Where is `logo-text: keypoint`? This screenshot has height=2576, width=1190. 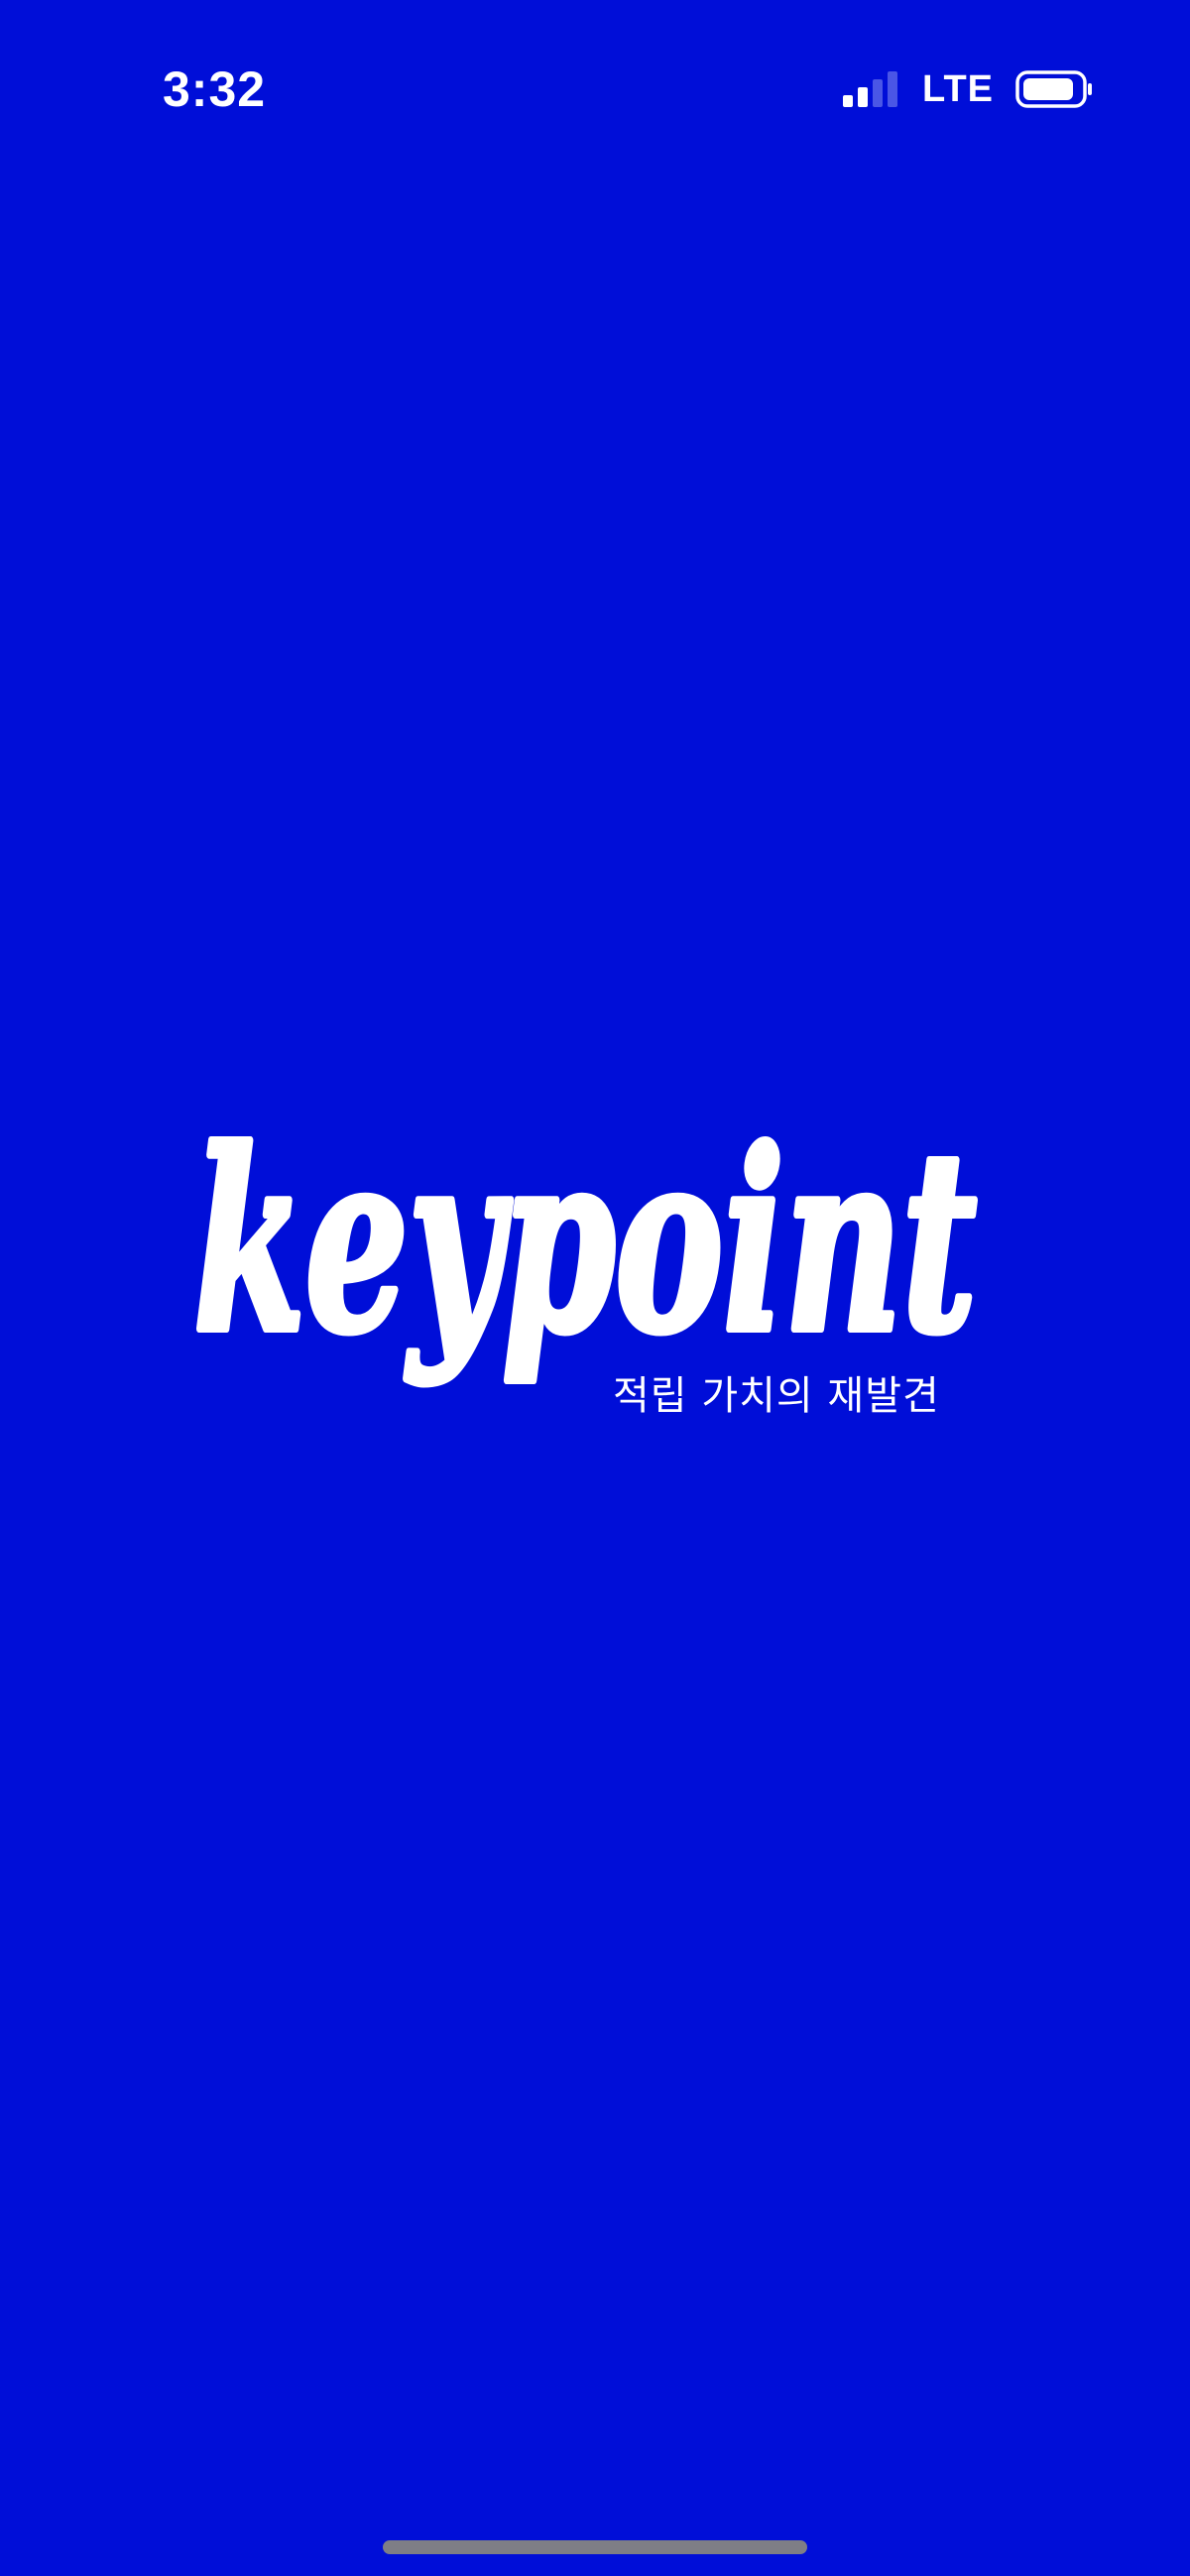 logo-text: keypoint is located at coordinates (585, 1241).